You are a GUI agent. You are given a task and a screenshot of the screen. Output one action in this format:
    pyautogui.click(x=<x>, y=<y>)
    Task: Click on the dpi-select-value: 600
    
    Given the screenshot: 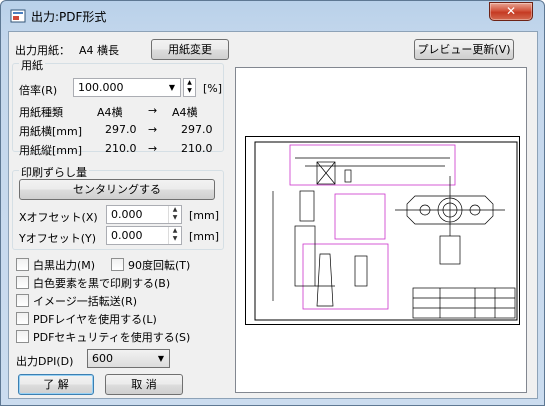 What is the action you would take?
    pyautogui.click(x=102, y=358)
    